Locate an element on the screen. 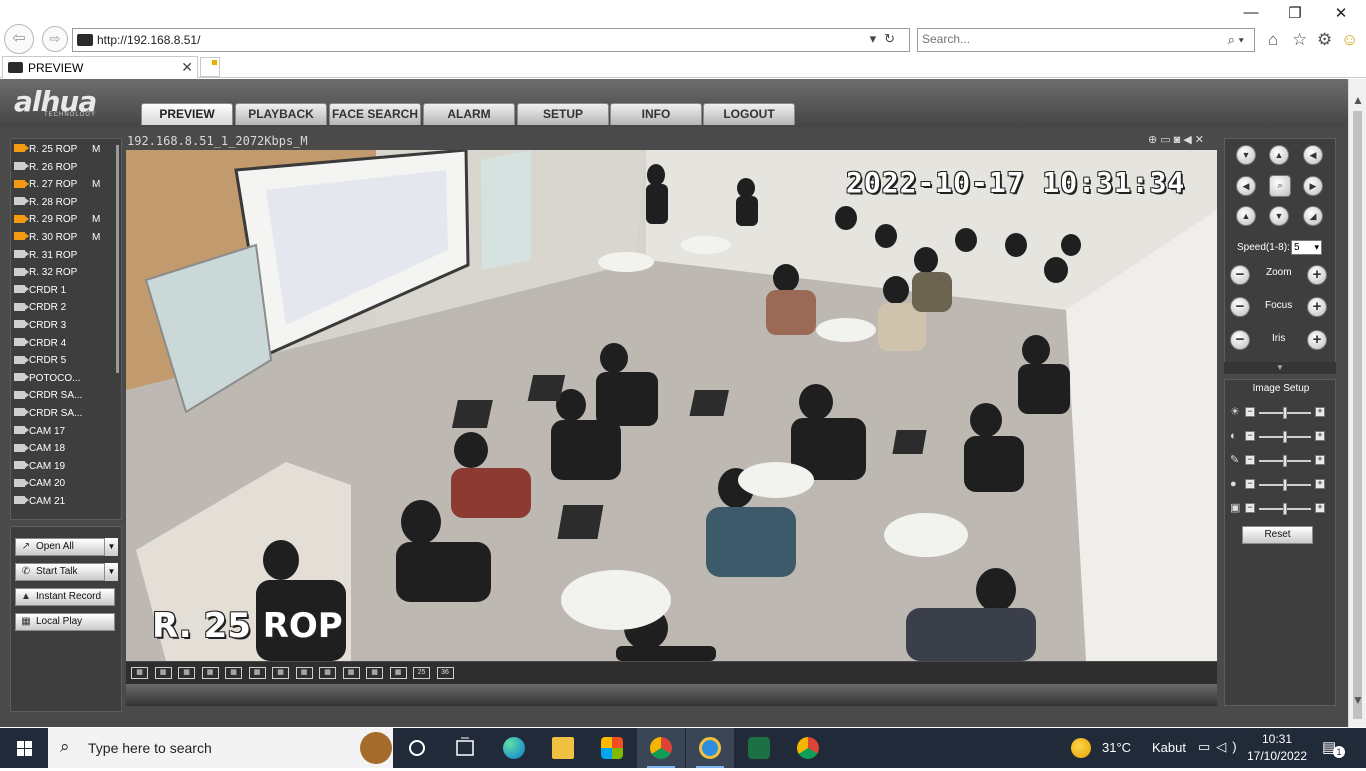 This screenshot has width=1366, height=771. camera-item: R. 25 ROP M is located at coordinates (64, 150).